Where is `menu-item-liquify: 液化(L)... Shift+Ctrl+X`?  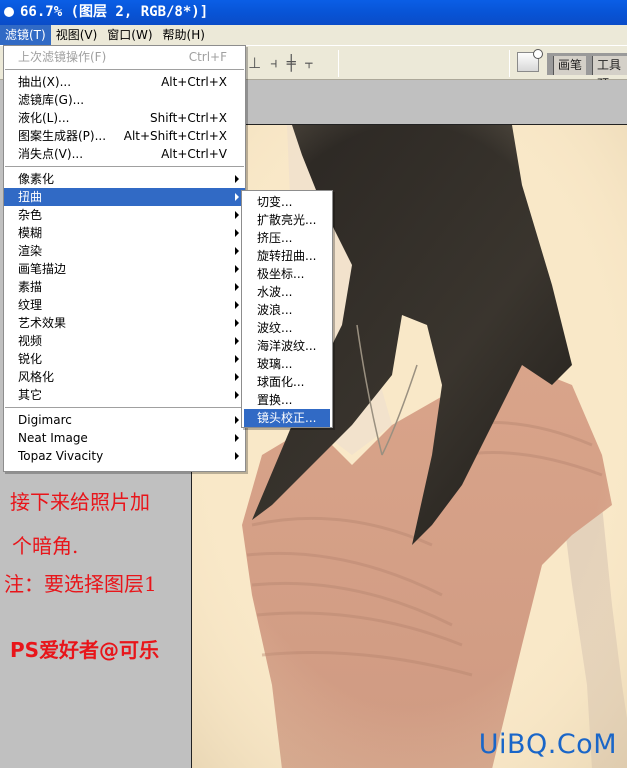
menu-item-liquify: 液化(L)... Shift+Ctrl+X is located at coordinates (124, 118).